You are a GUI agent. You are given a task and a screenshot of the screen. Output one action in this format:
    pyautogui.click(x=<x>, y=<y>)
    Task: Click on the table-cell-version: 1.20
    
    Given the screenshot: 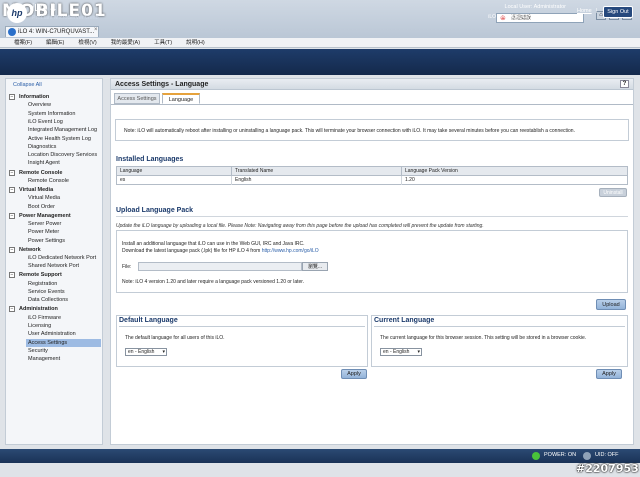 What is the action you would take?
    pyautogui.click(x=410, y=180)
    